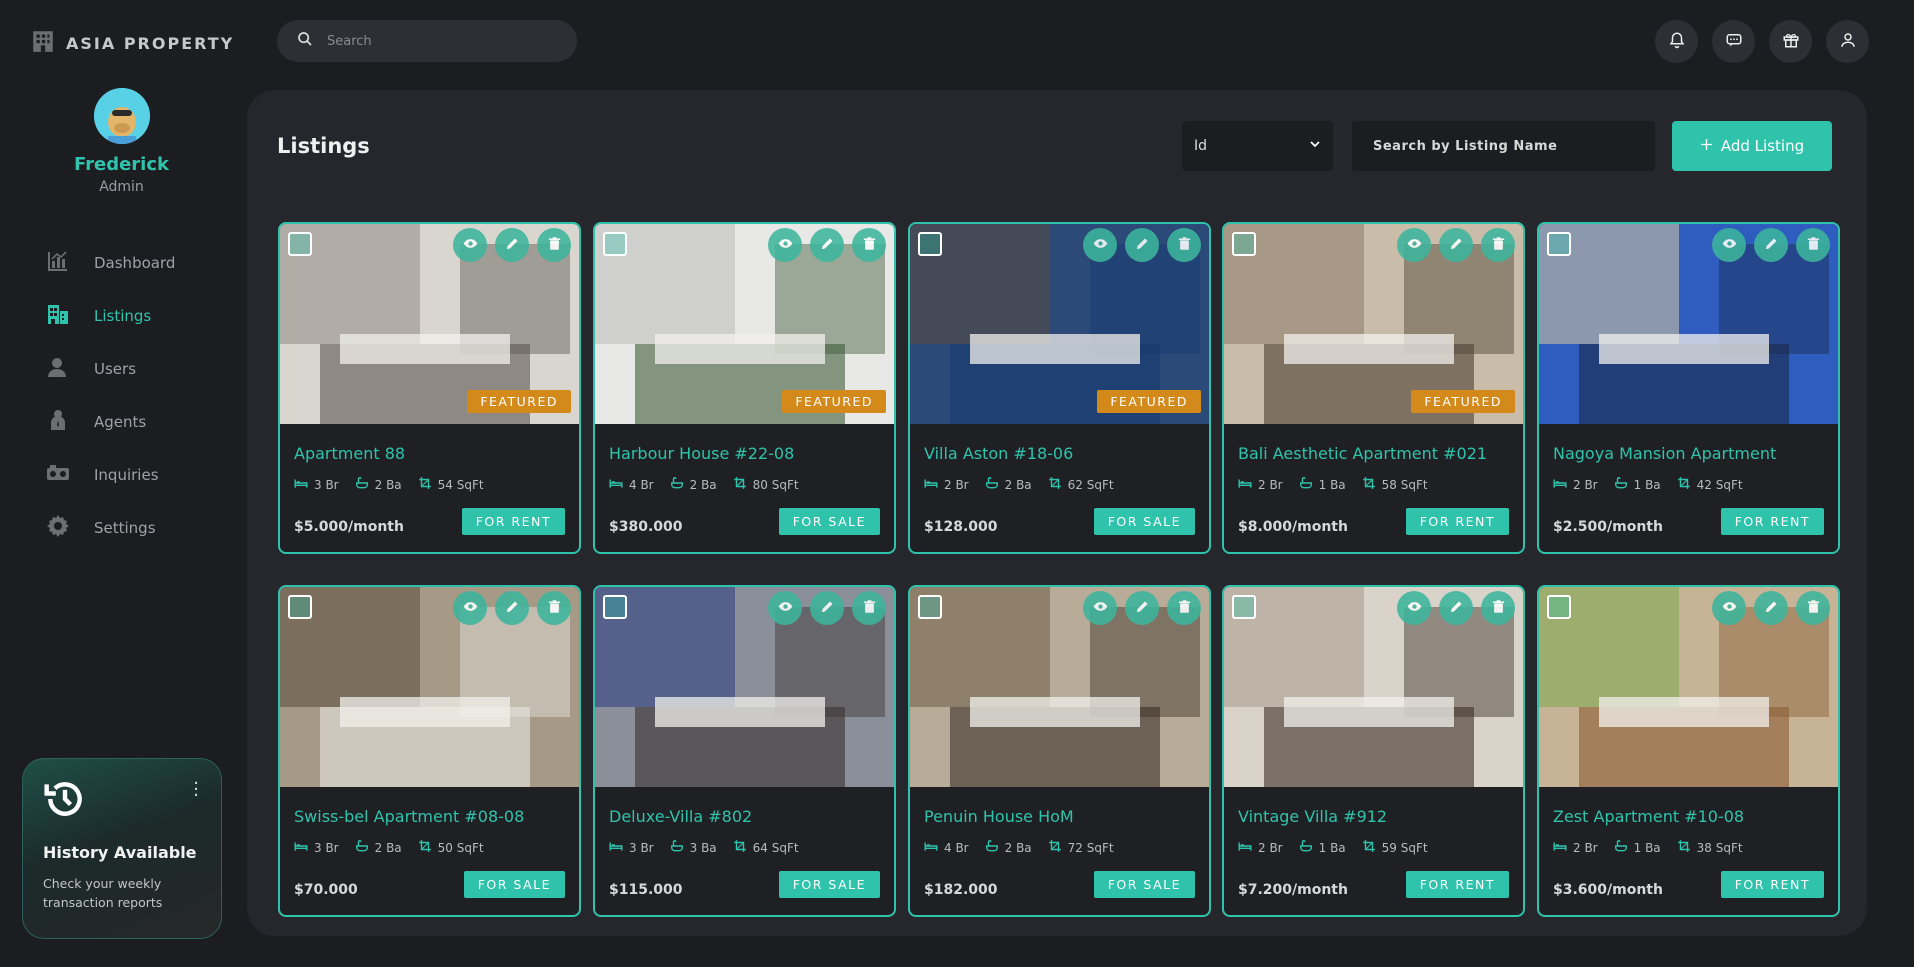 The image size is (1914, 967). What do you see at coordinates (1293, 527) in the screenshot?
I see `listing-price: $8.000/month` at bounding box center [1293, 527].